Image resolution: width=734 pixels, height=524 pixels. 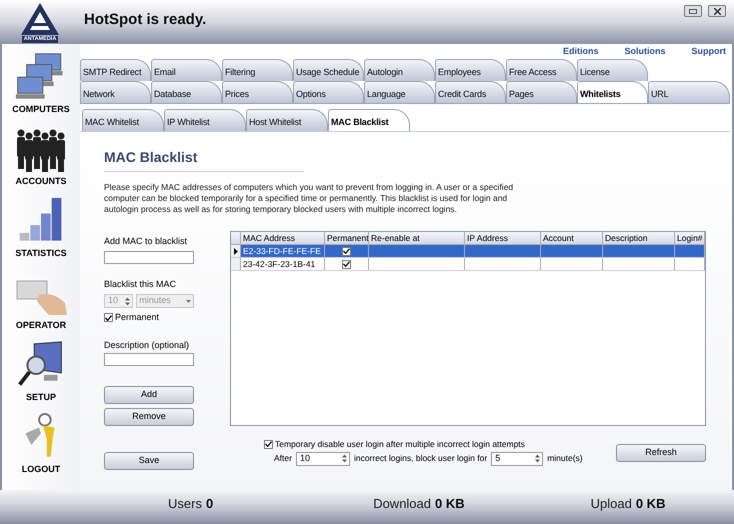 What do you see at coordinates (41, 228) in the screenshot?
I see `sidebar-item: STATISTICS` at bounding box center [41, 228].